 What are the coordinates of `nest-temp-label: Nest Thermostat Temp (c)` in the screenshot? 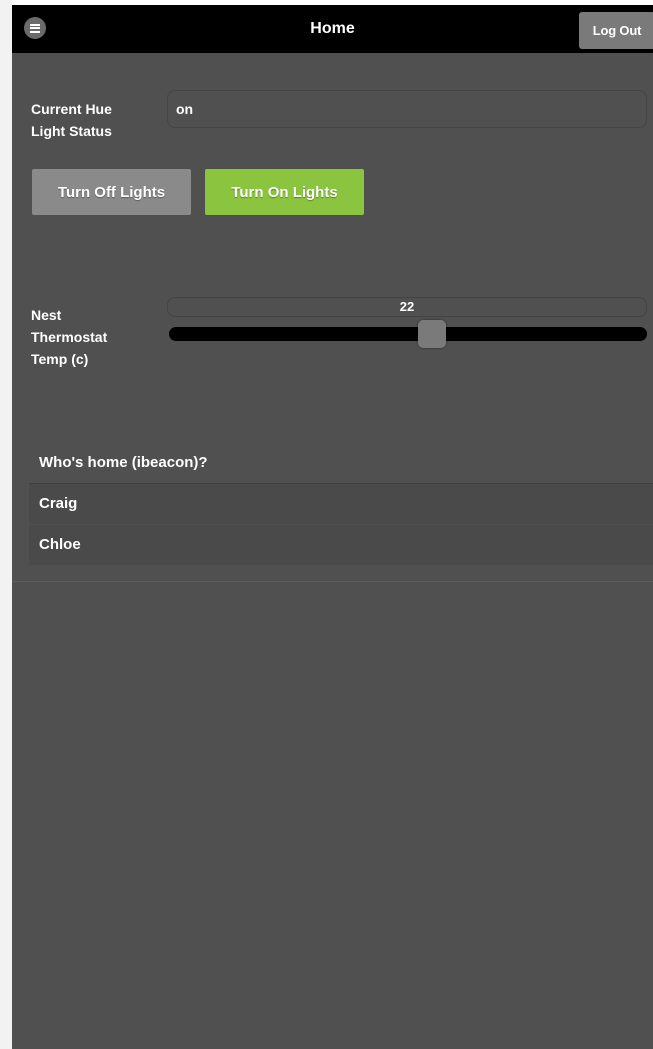 It's located at (69, 337).